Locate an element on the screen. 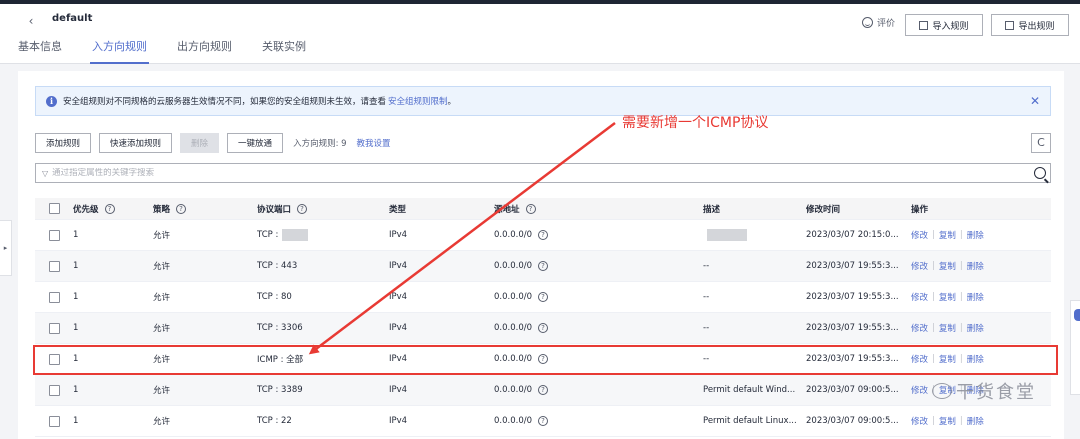 The width and height of the screenshot is (1080, 439). import-icon is located at coordinates (924, 25).